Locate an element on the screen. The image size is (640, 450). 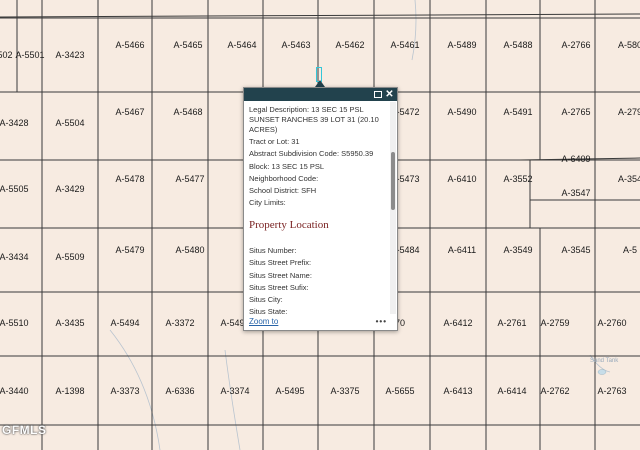
parcel-label: A-3545 is located at coordinates (575, 250).